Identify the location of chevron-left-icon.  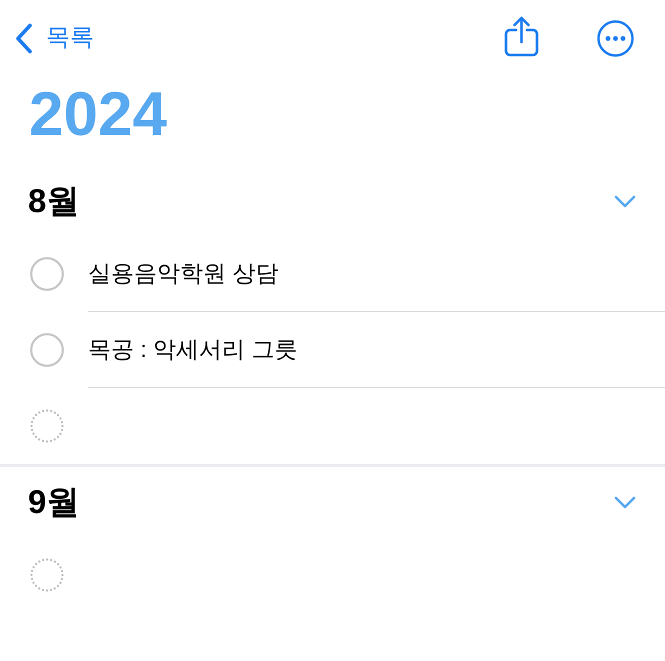
(24, 38).